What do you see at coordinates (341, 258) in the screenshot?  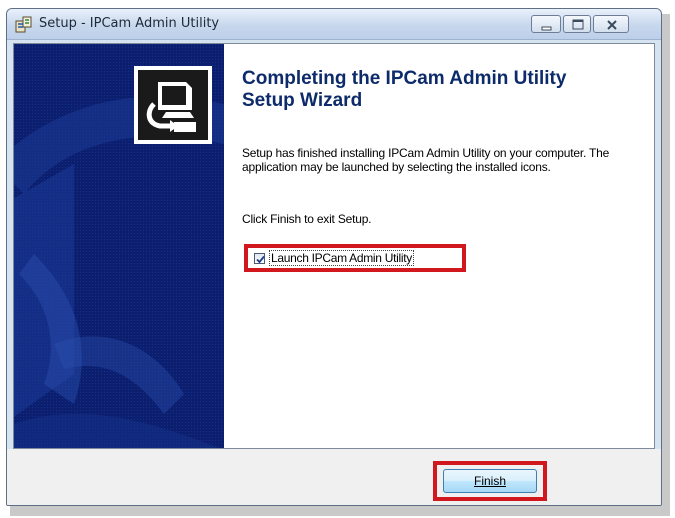 I see `launch-checkbox-label: Launch IPCam Admin Utility` at bounding box center [341, 258].